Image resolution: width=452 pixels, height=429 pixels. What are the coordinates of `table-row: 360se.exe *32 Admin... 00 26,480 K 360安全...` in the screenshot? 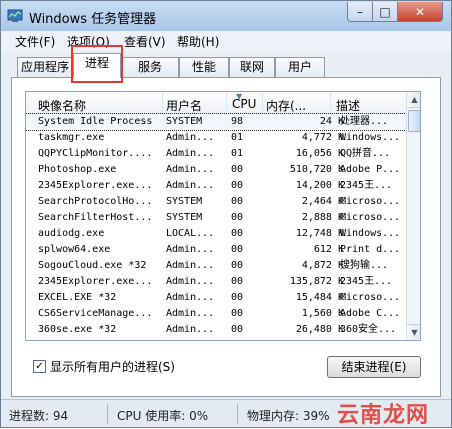 It's located at (216, 330).